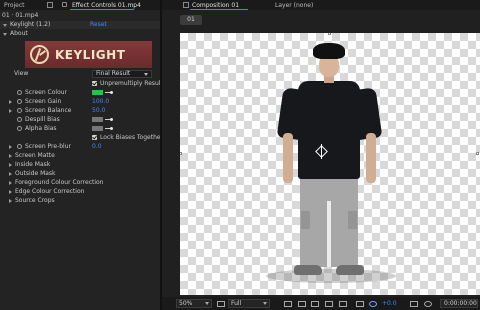 Image resolution: width=480 pixels, height=310 pixels. I want to click on tab-project: Project, so click(14, 5).